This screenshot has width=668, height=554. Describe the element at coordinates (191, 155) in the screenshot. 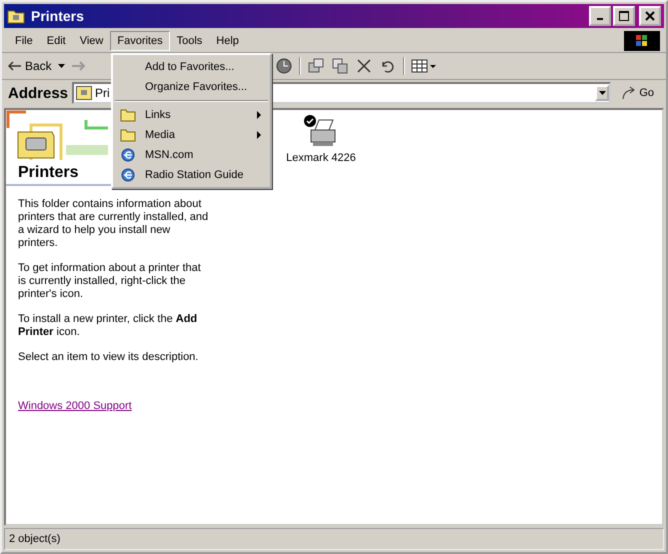

I see `menu-entry: MSN.com` at that location.